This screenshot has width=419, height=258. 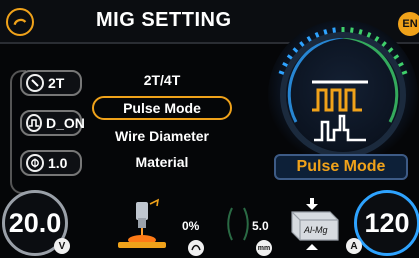 I want to click on trigger-mode-pill: 2T, so click(x=51, y=83).